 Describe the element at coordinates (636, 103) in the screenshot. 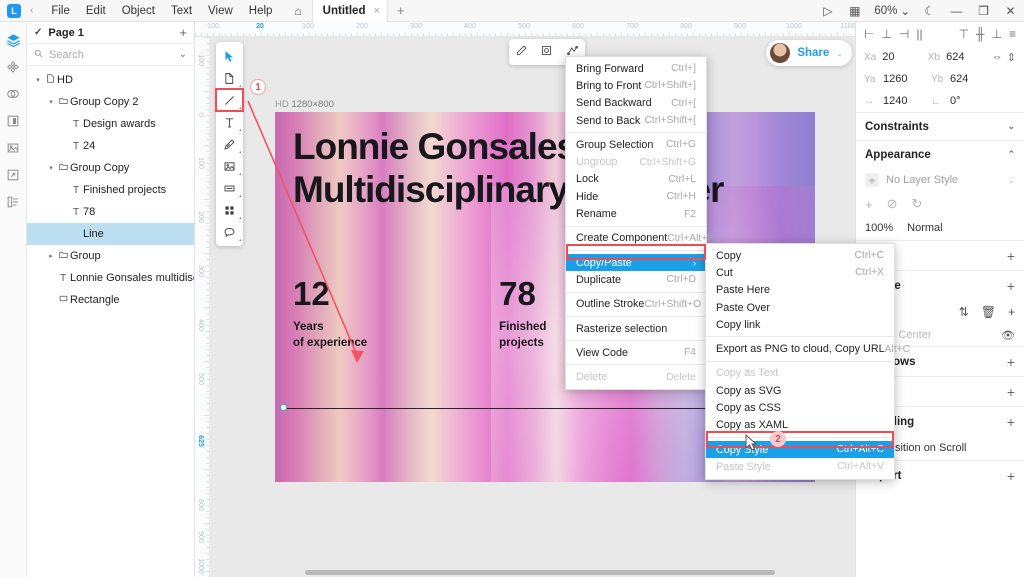

I see `menu-item: Send Backward Ctrl+[` at that location.